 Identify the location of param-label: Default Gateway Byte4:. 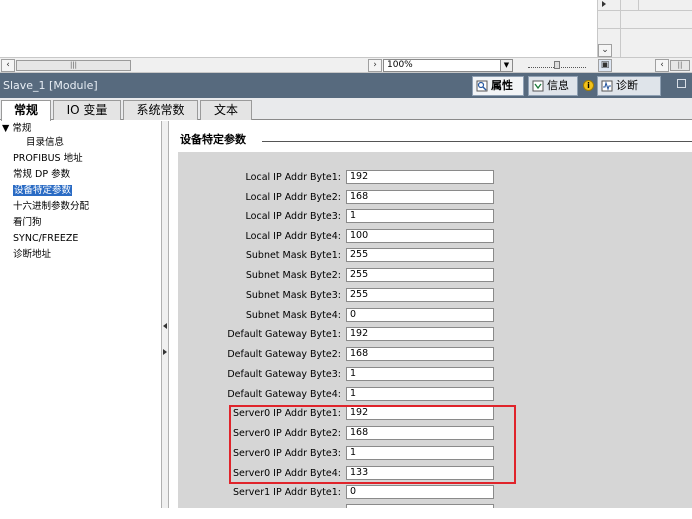
(284, 394).